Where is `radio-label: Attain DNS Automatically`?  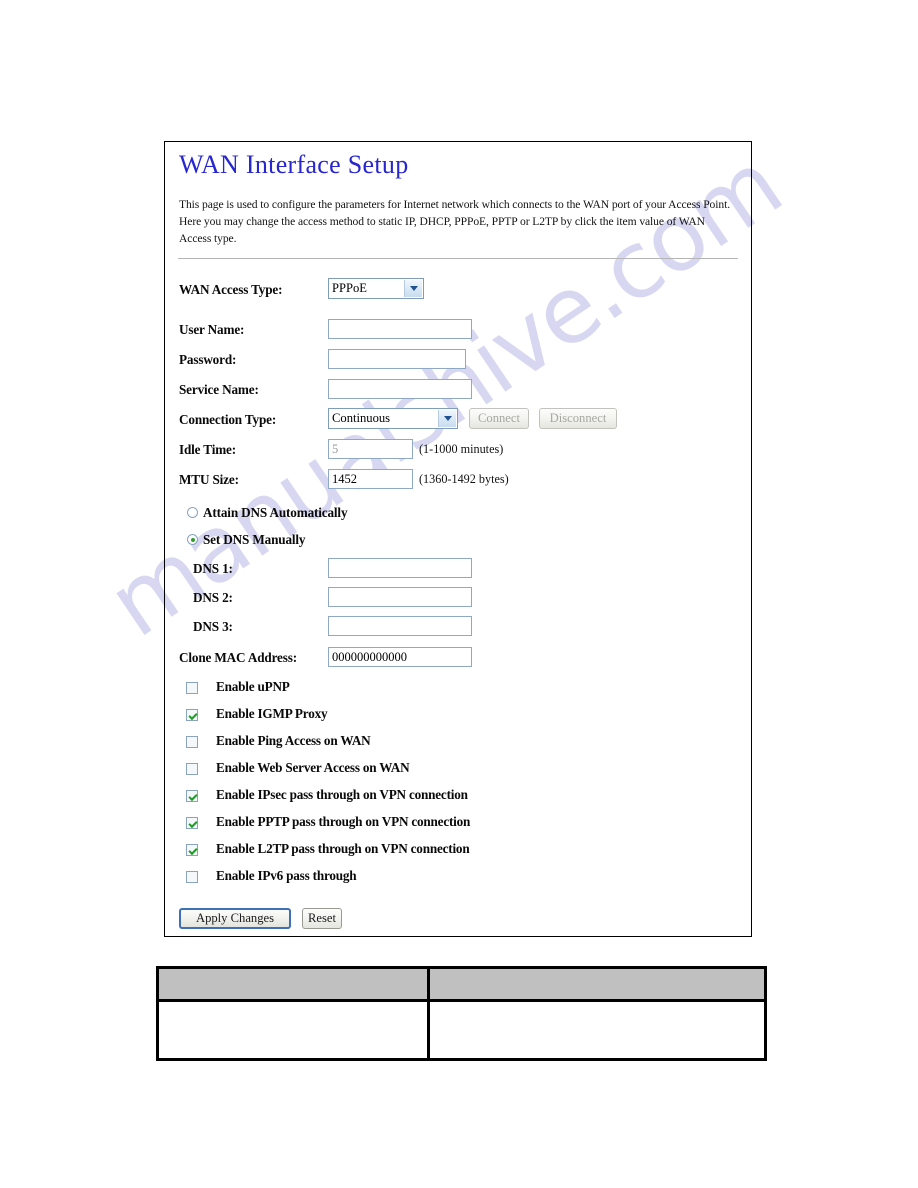
radio-label: Attain DNS Automatically is located at coordinates (275, 512).